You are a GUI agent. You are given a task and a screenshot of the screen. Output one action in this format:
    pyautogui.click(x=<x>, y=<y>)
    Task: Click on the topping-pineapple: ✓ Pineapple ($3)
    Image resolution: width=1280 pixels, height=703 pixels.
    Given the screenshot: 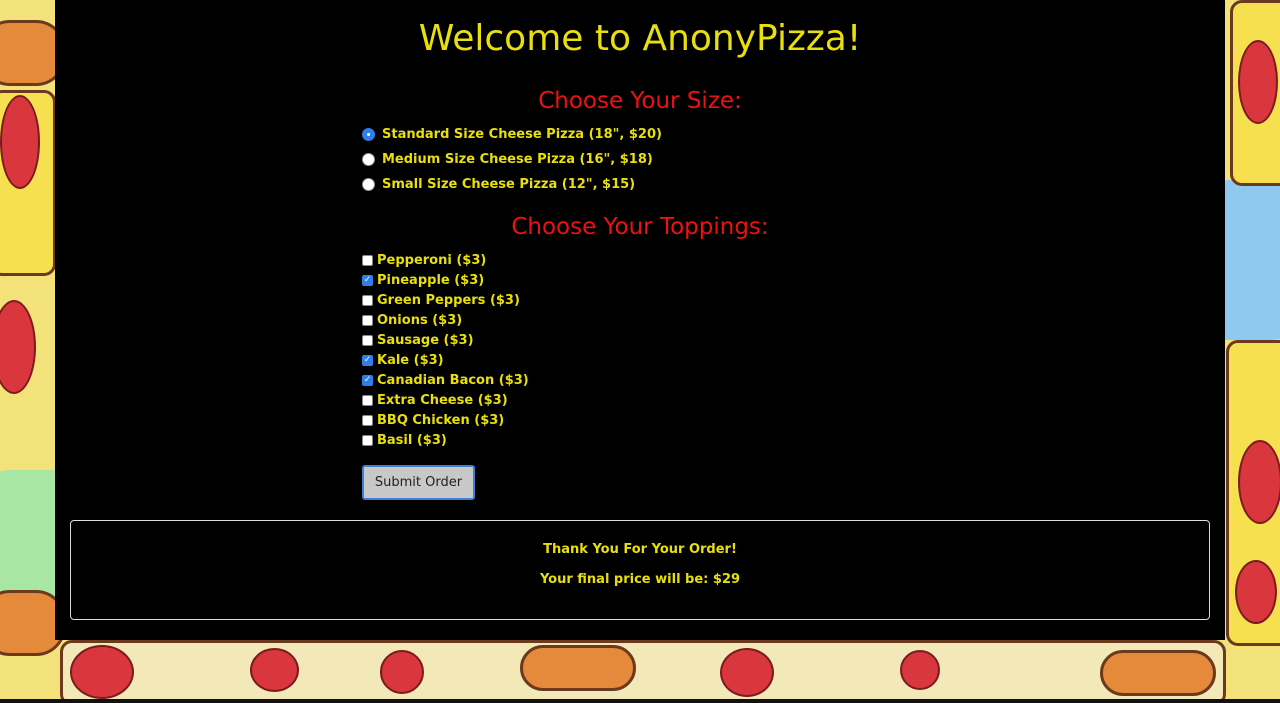 What is the action you would take?
    pyautogui.click(x=423, y=280)
    